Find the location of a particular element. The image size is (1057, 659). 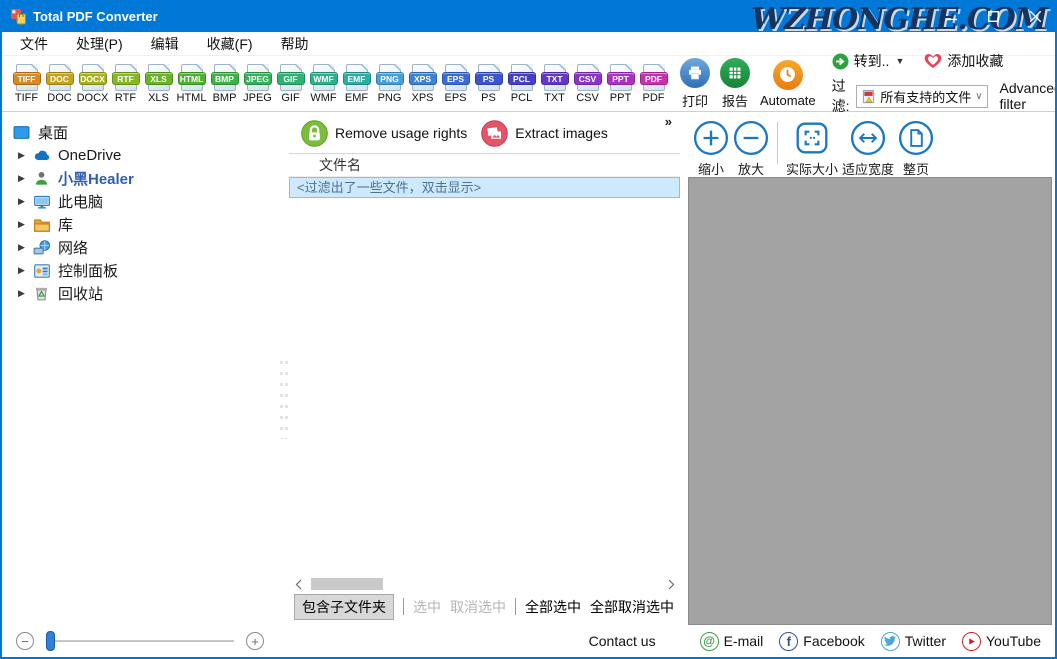

slider-plus-icon: + is located at coordinates (255, 641).